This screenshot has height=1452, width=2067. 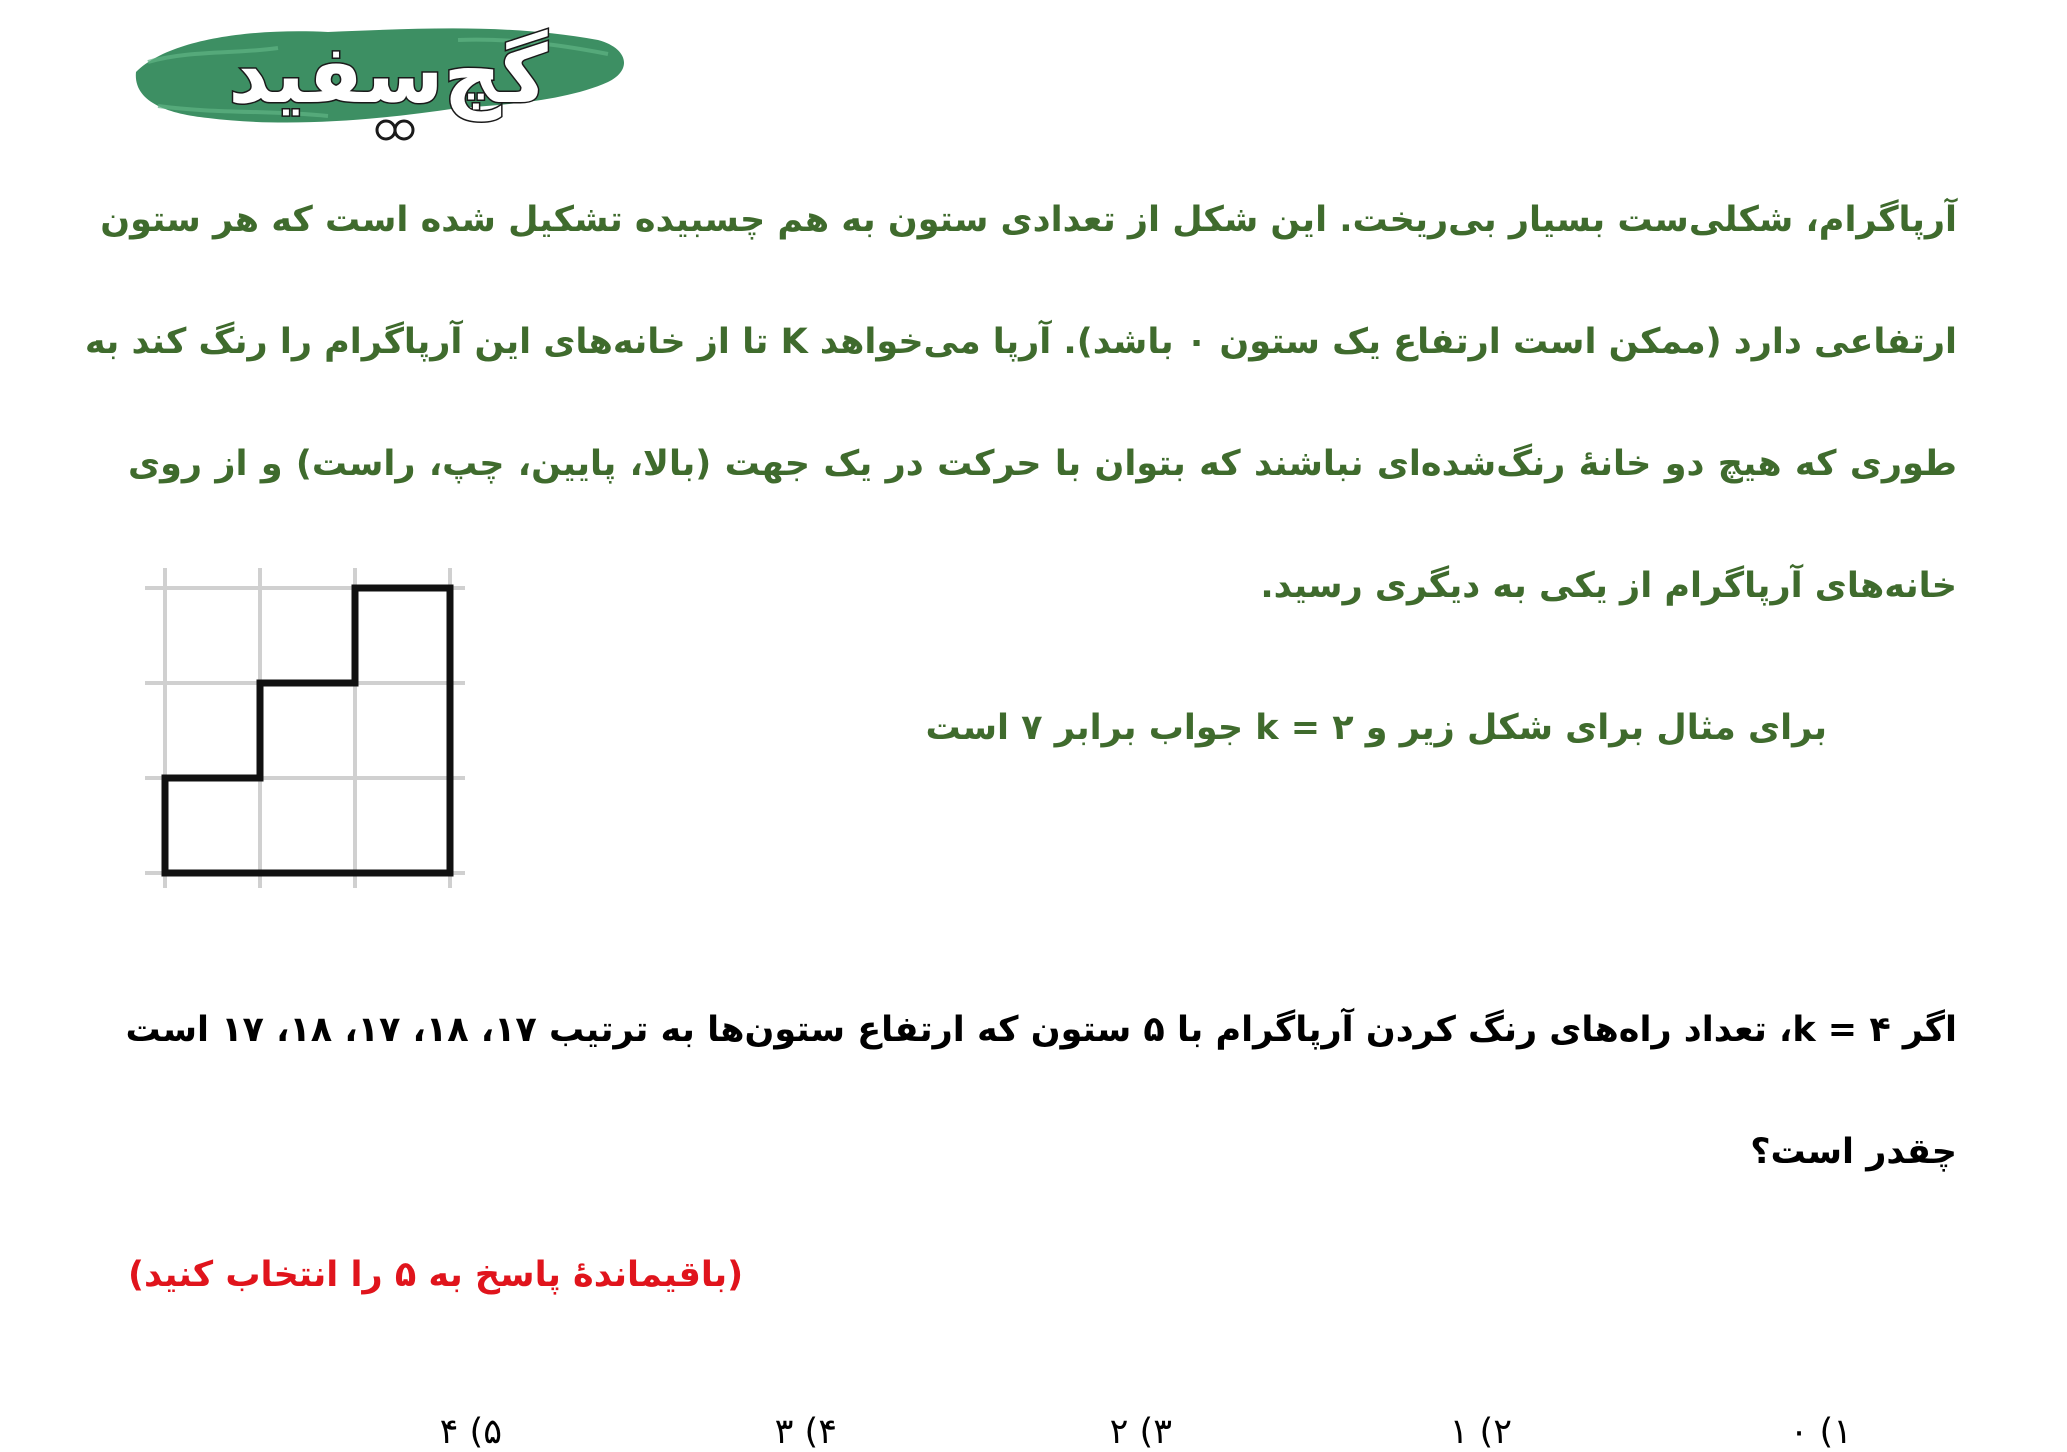 I want to click on choice-2: ۲) ۱, so click(x=1481, y=1432).